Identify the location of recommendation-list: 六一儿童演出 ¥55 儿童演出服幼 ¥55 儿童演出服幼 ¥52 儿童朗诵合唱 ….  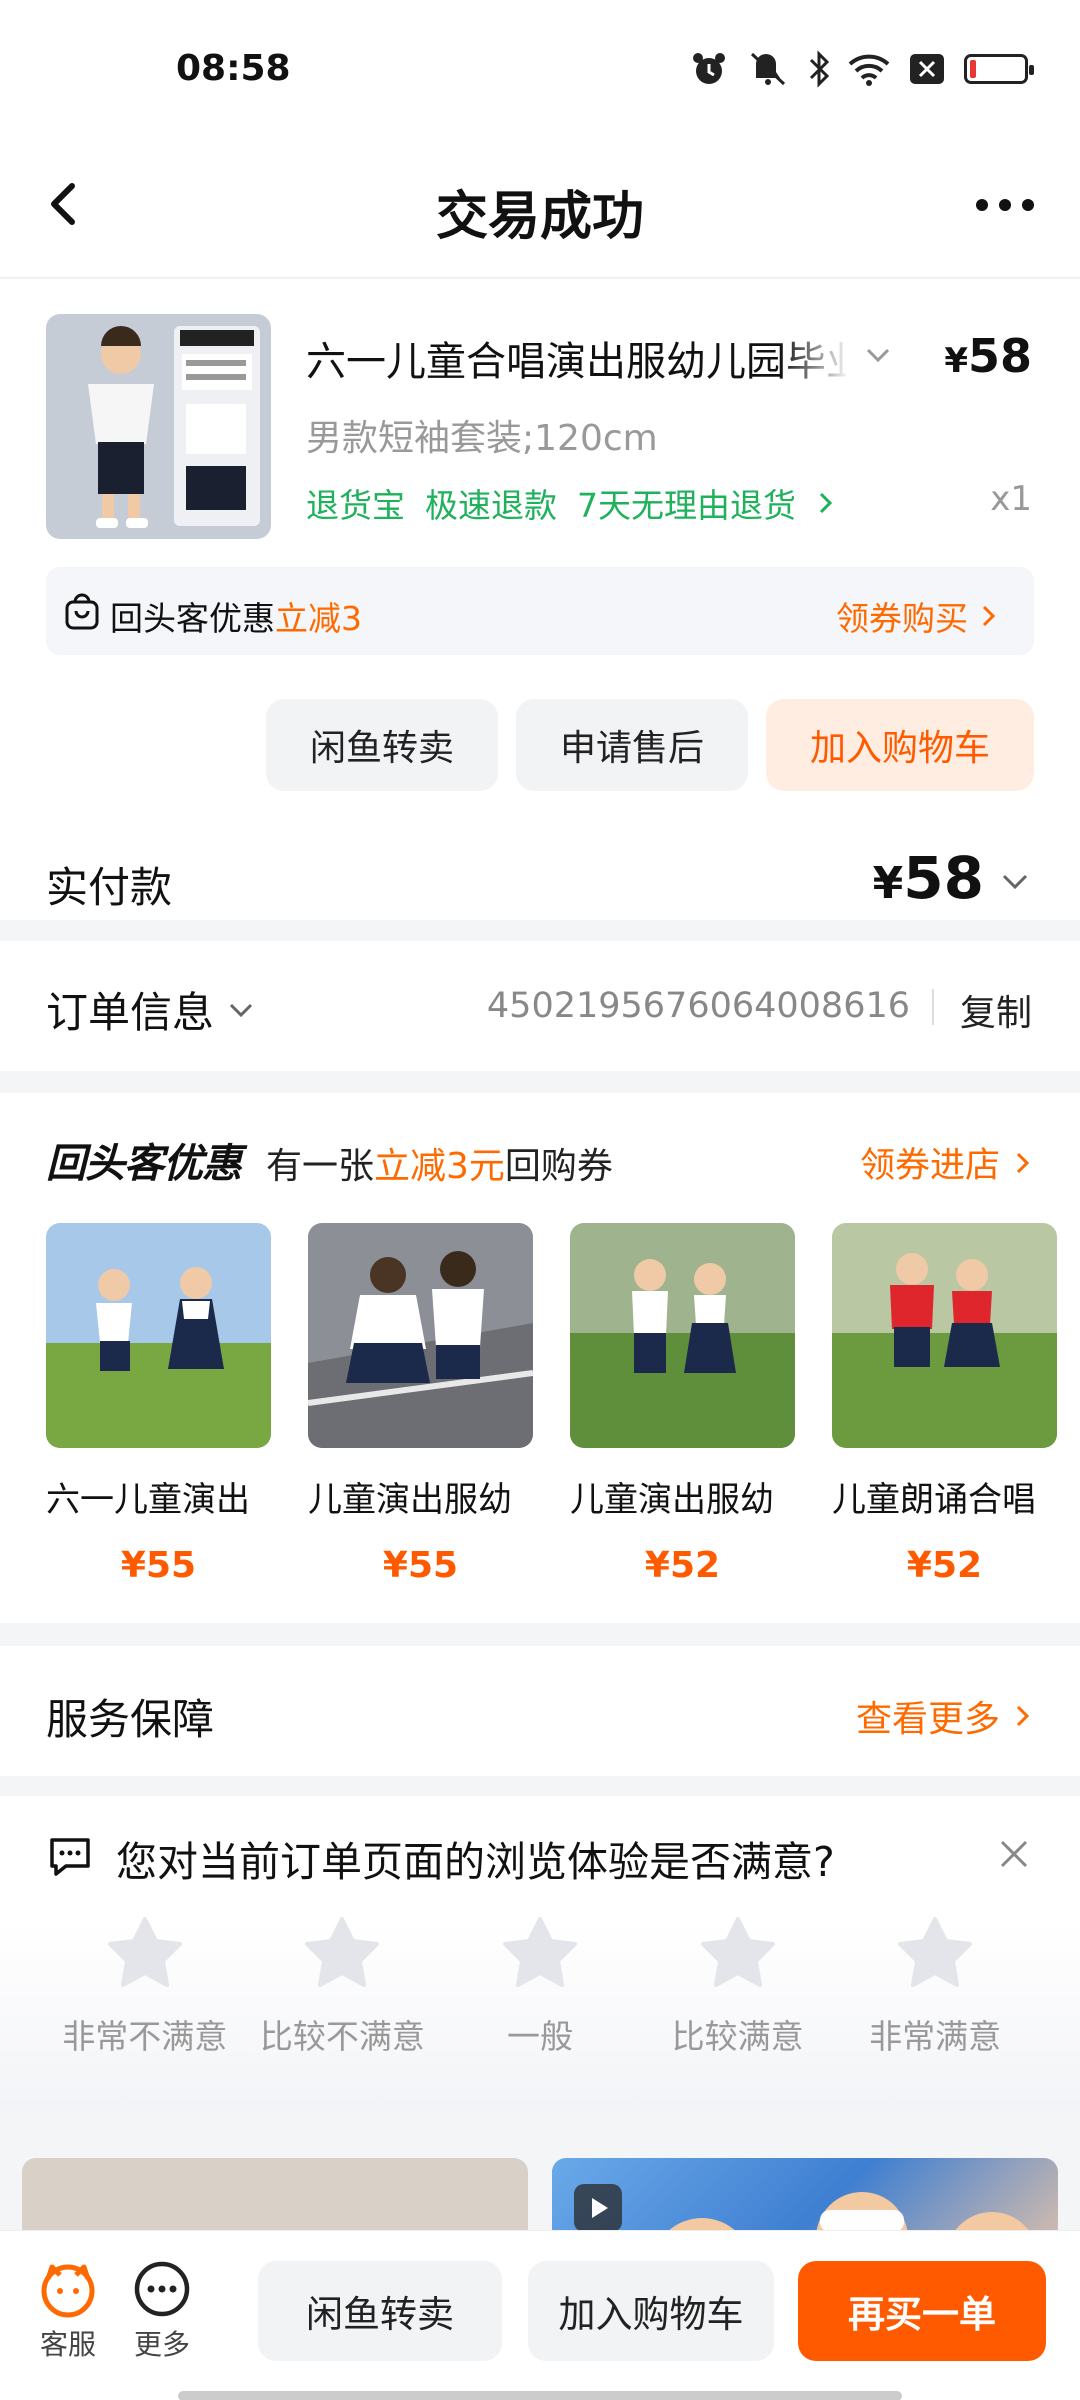
(551, 1404).